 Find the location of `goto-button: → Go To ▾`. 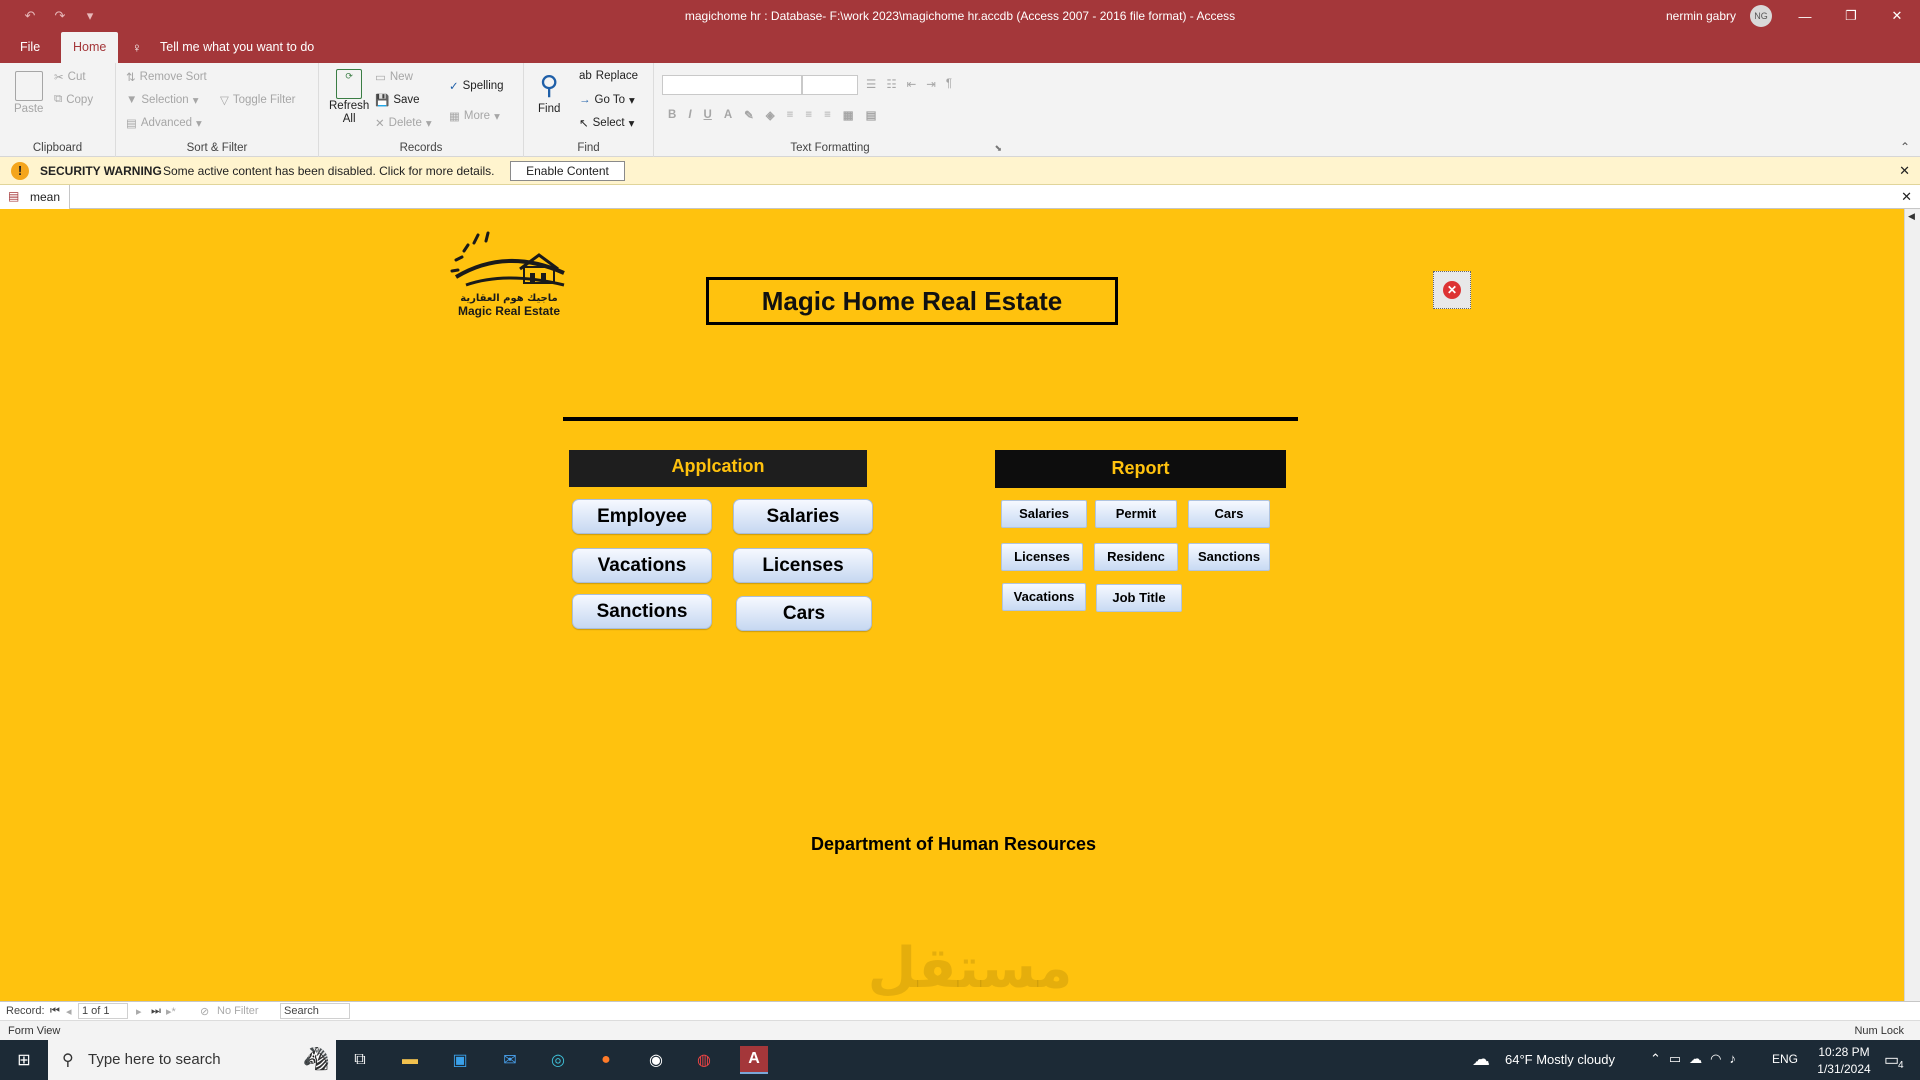

goto-button: → Go To ▾ is located at coordinates (607, 100).